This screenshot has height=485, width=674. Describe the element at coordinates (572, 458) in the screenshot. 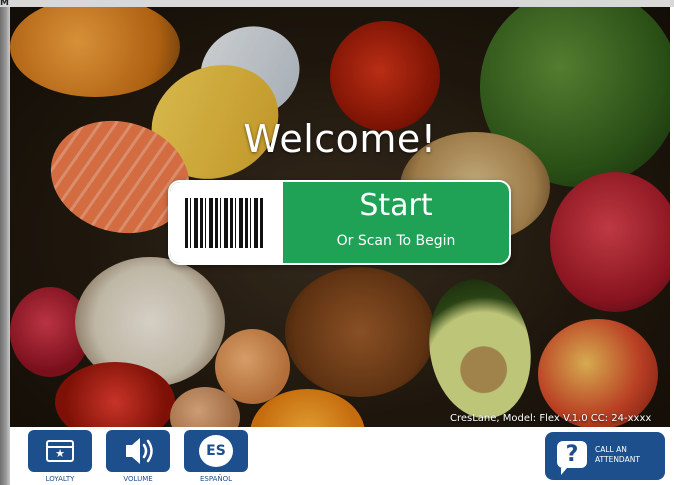

I see `help-bubble-icon: ?` at that location.